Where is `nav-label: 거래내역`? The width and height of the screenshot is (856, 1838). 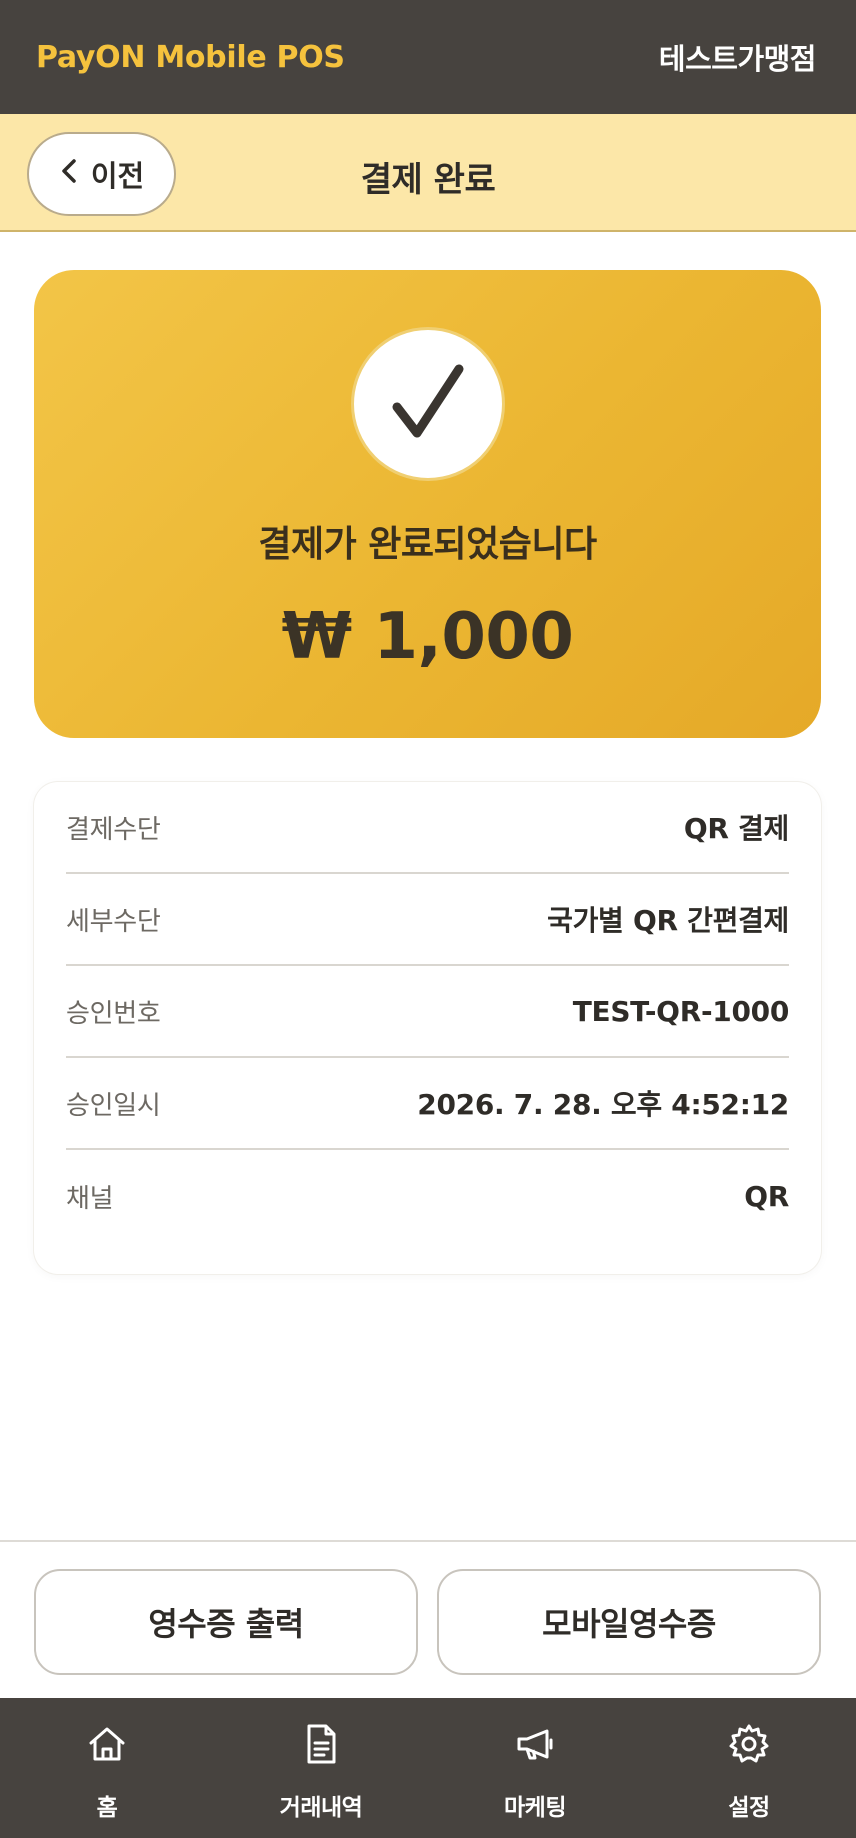
nav-label: 거래내역 is located at coordinates (321, 1808).